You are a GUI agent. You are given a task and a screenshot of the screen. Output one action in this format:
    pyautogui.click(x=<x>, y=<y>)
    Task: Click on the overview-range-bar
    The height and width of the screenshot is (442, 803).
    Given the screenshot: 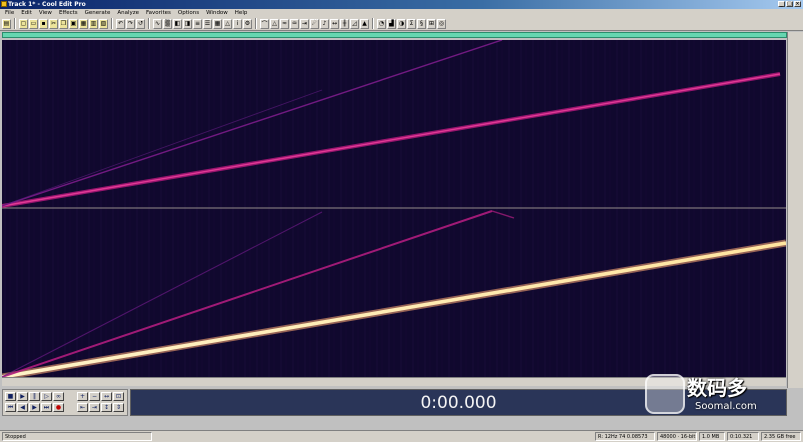 What is the action you would take?
    pyautogui.click(x=394, y=35)
    